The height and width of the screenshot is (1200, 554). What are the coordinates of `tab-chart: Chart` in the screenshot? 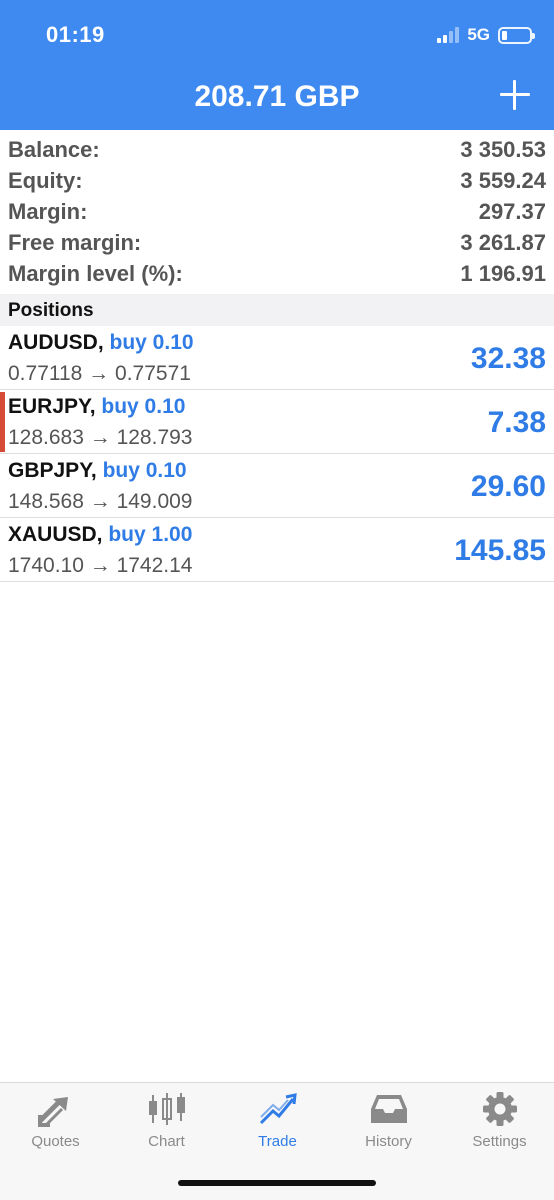 It's located at (166, 1120).